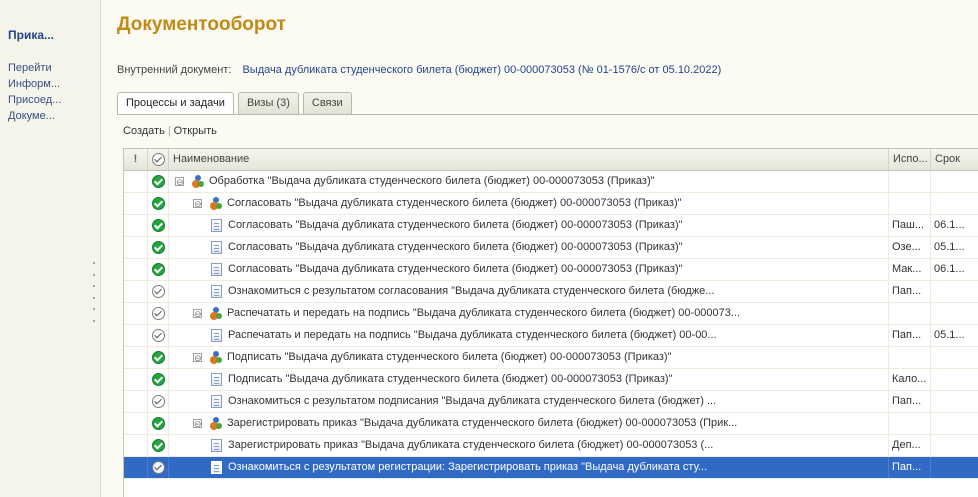  Describe the element at coordinates (170, 131) in the screenshot. I see `command-bar: Создать | Открыть` at that location.